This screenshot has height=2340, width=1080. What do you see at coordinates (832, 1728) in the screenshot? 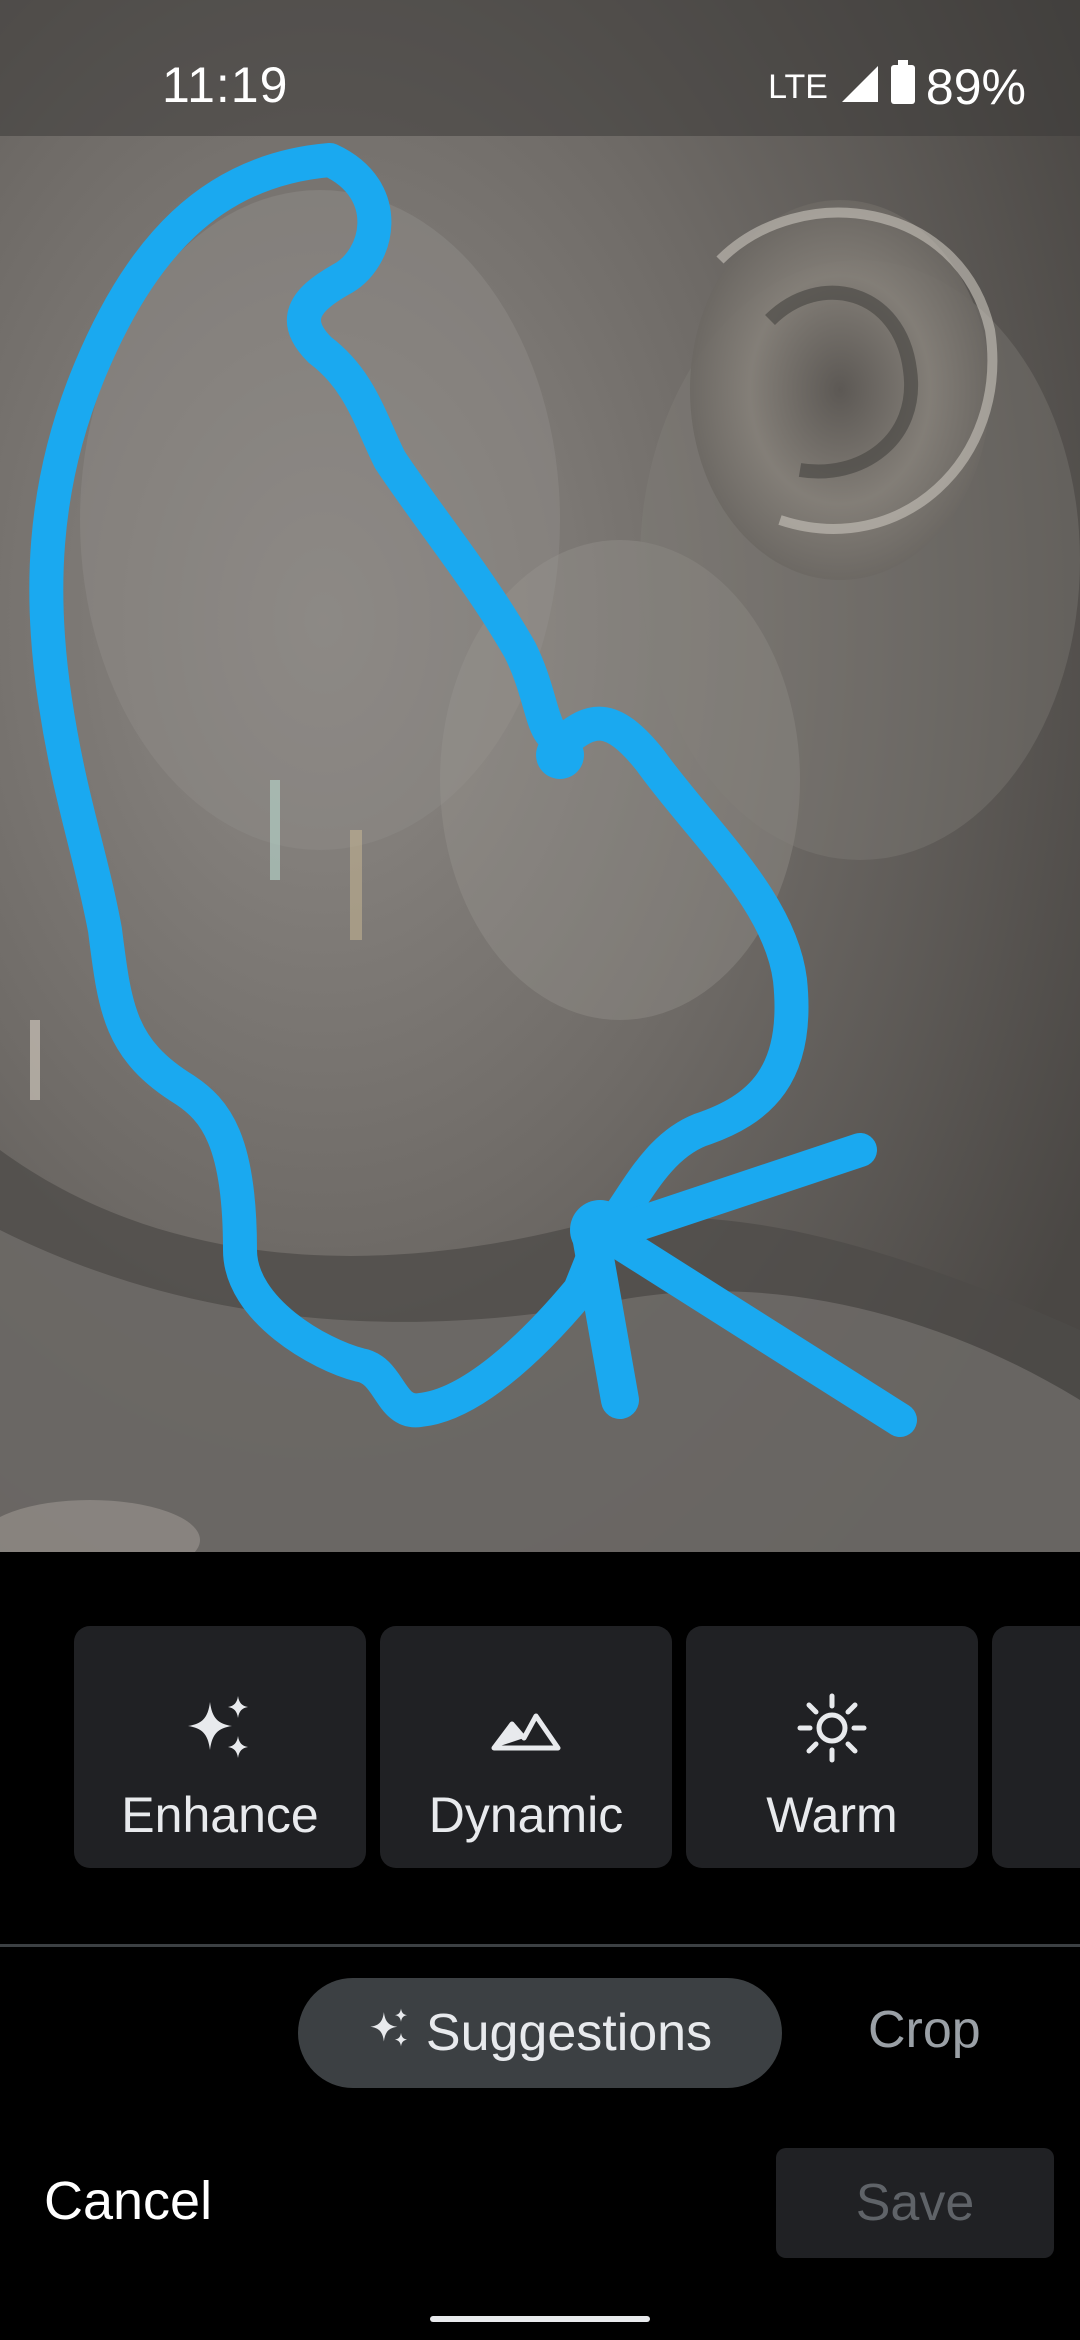
I see `sun-icon` at bounding box center [832, 1728].